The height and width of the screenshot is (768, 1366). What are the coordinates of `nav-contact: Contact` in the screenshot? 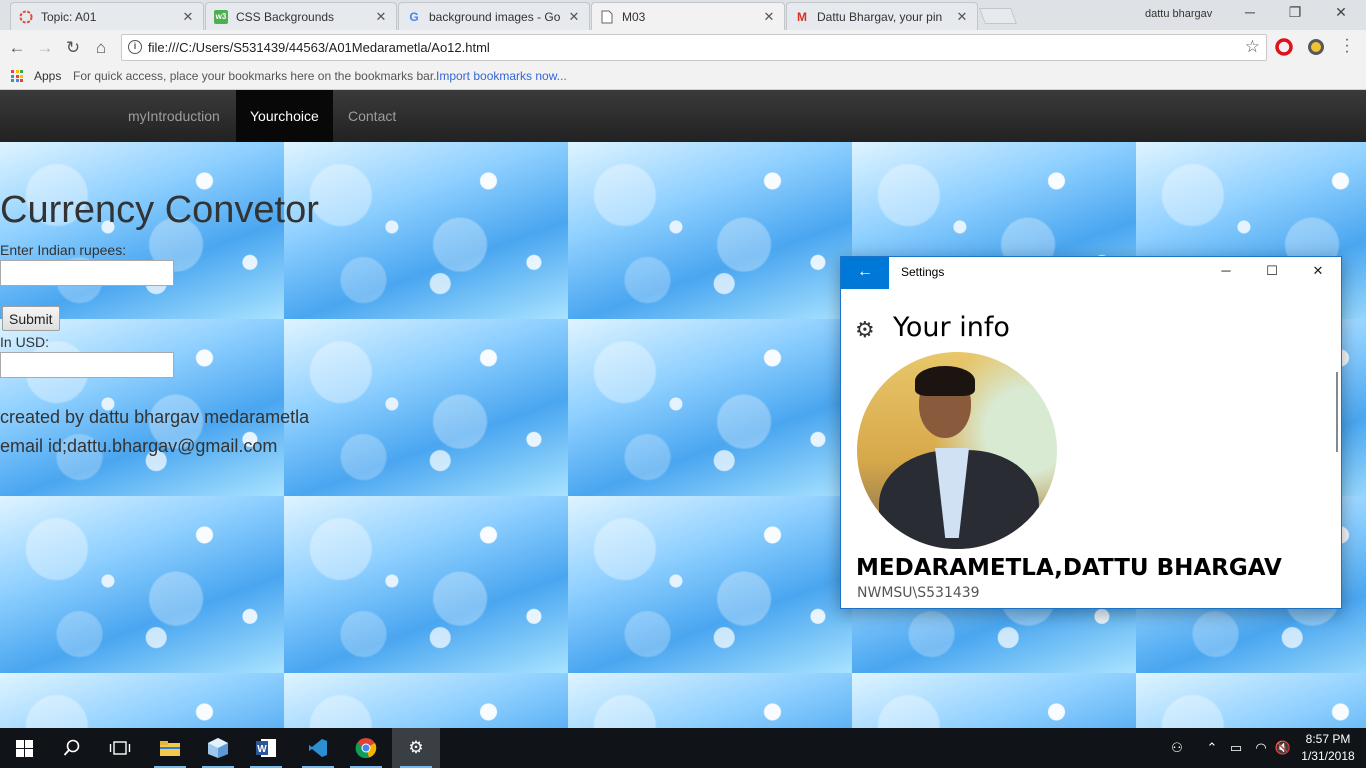 It's located at (372, 116).